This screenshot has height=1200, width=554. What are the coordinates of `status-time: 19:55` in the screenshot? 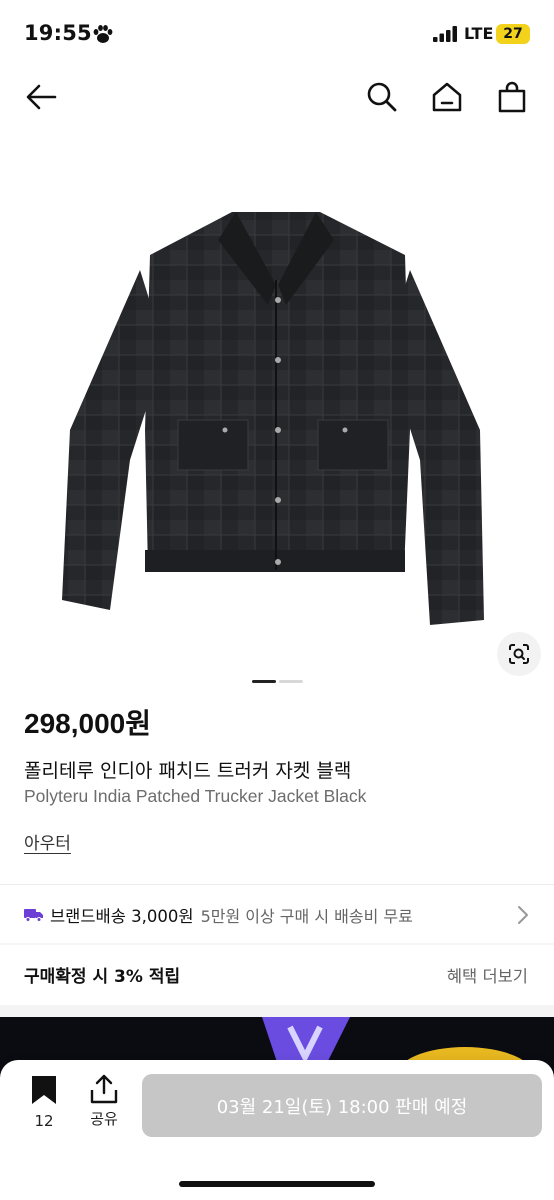 It's located at (58, 33).